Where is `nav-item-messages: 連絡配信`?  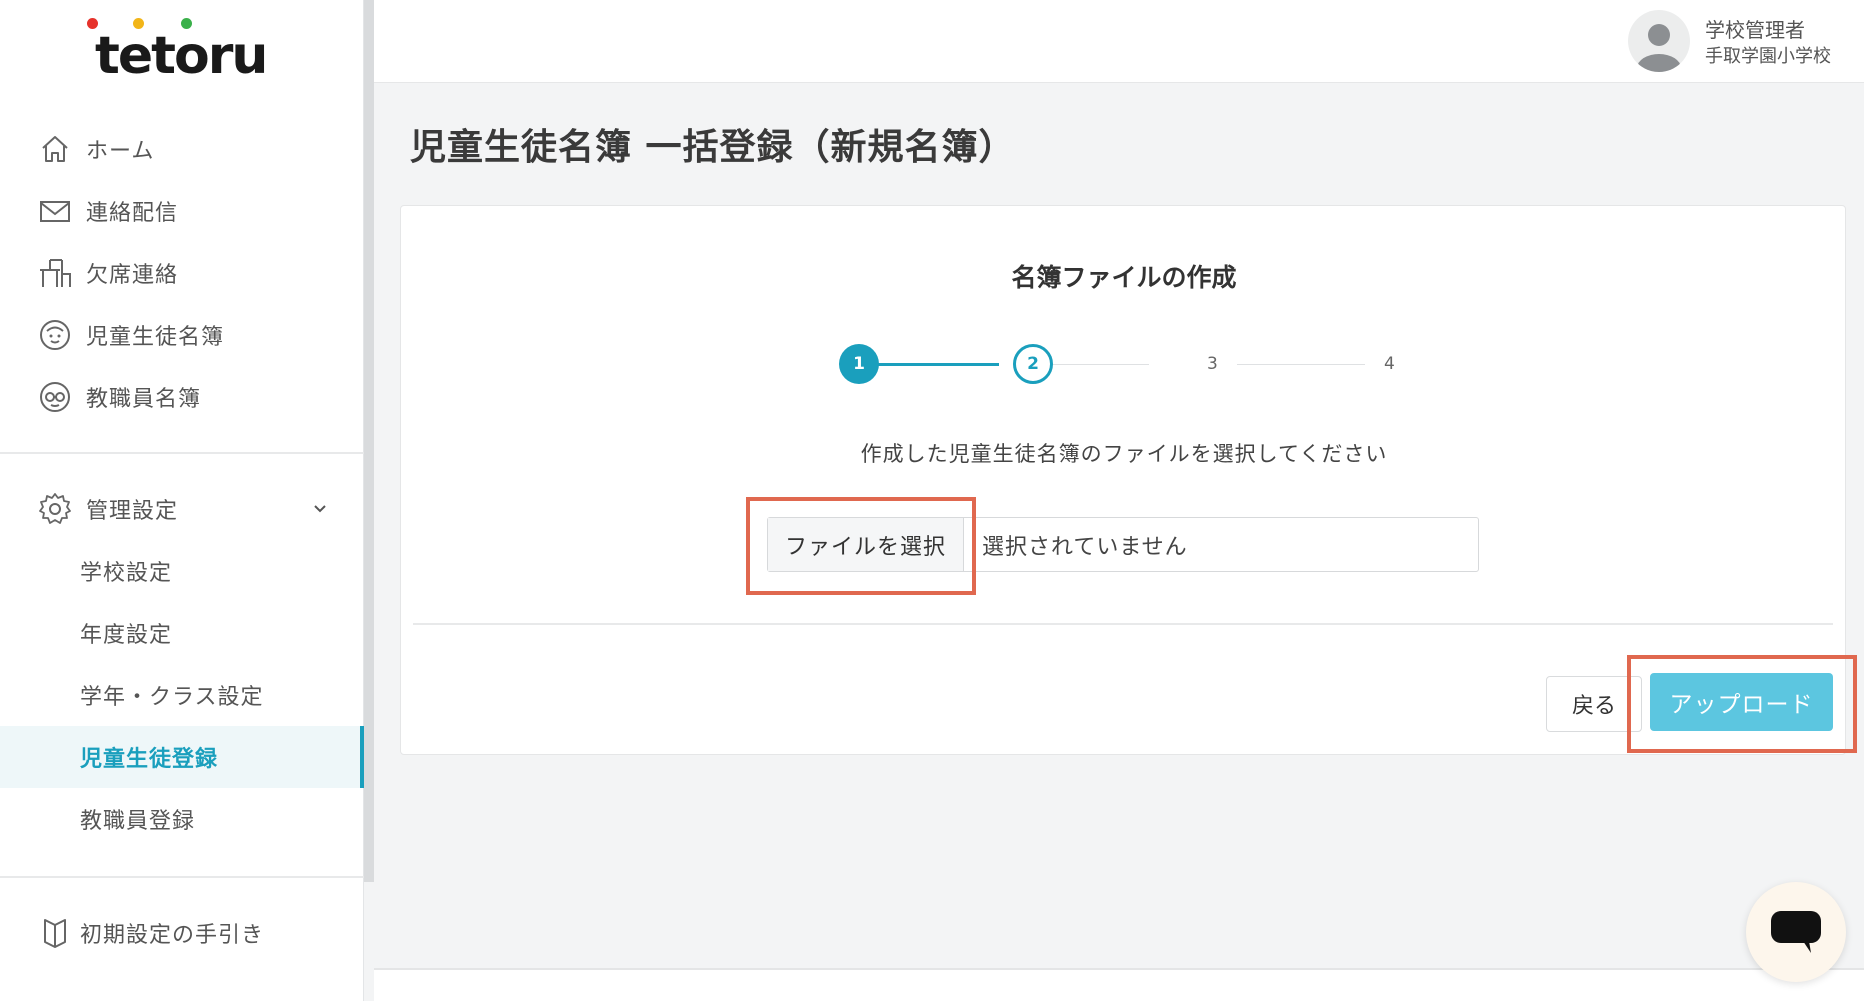 nav-item-messages: 連絡配信 is located at coordinates (182, 211).